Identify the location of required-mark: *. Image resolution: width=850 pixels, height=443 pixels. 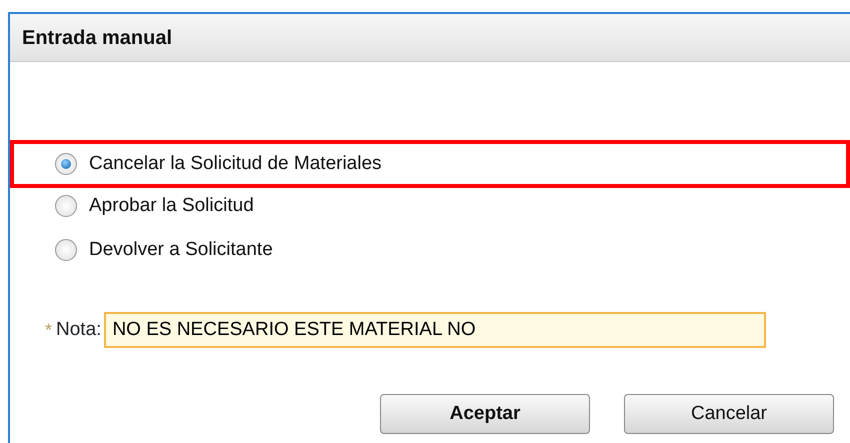
(48, 330).